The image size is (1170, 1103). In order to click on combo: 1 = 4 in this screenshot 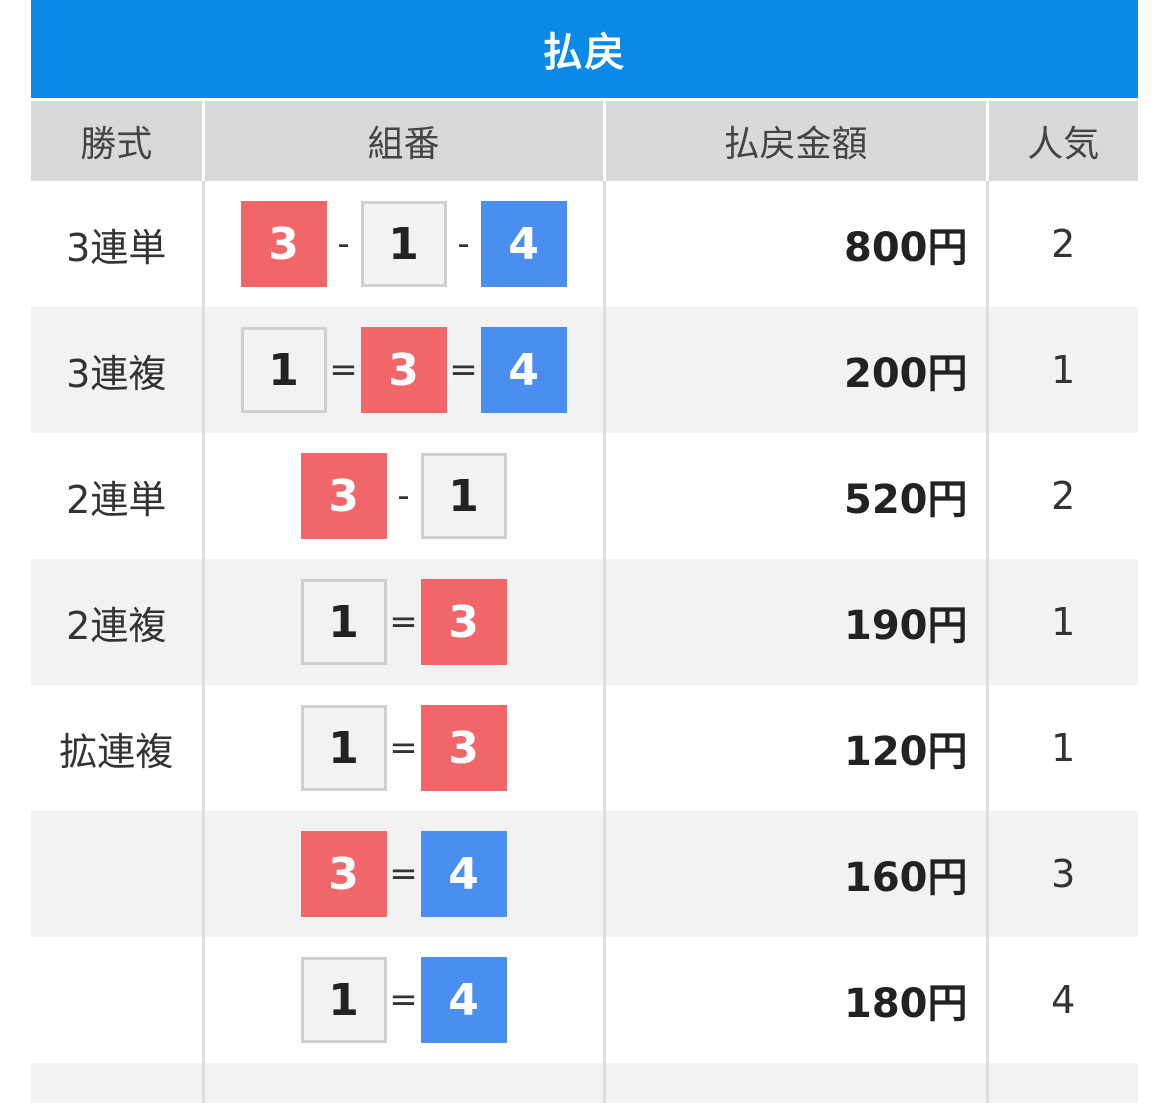, I will do `click(404, 1000)`.